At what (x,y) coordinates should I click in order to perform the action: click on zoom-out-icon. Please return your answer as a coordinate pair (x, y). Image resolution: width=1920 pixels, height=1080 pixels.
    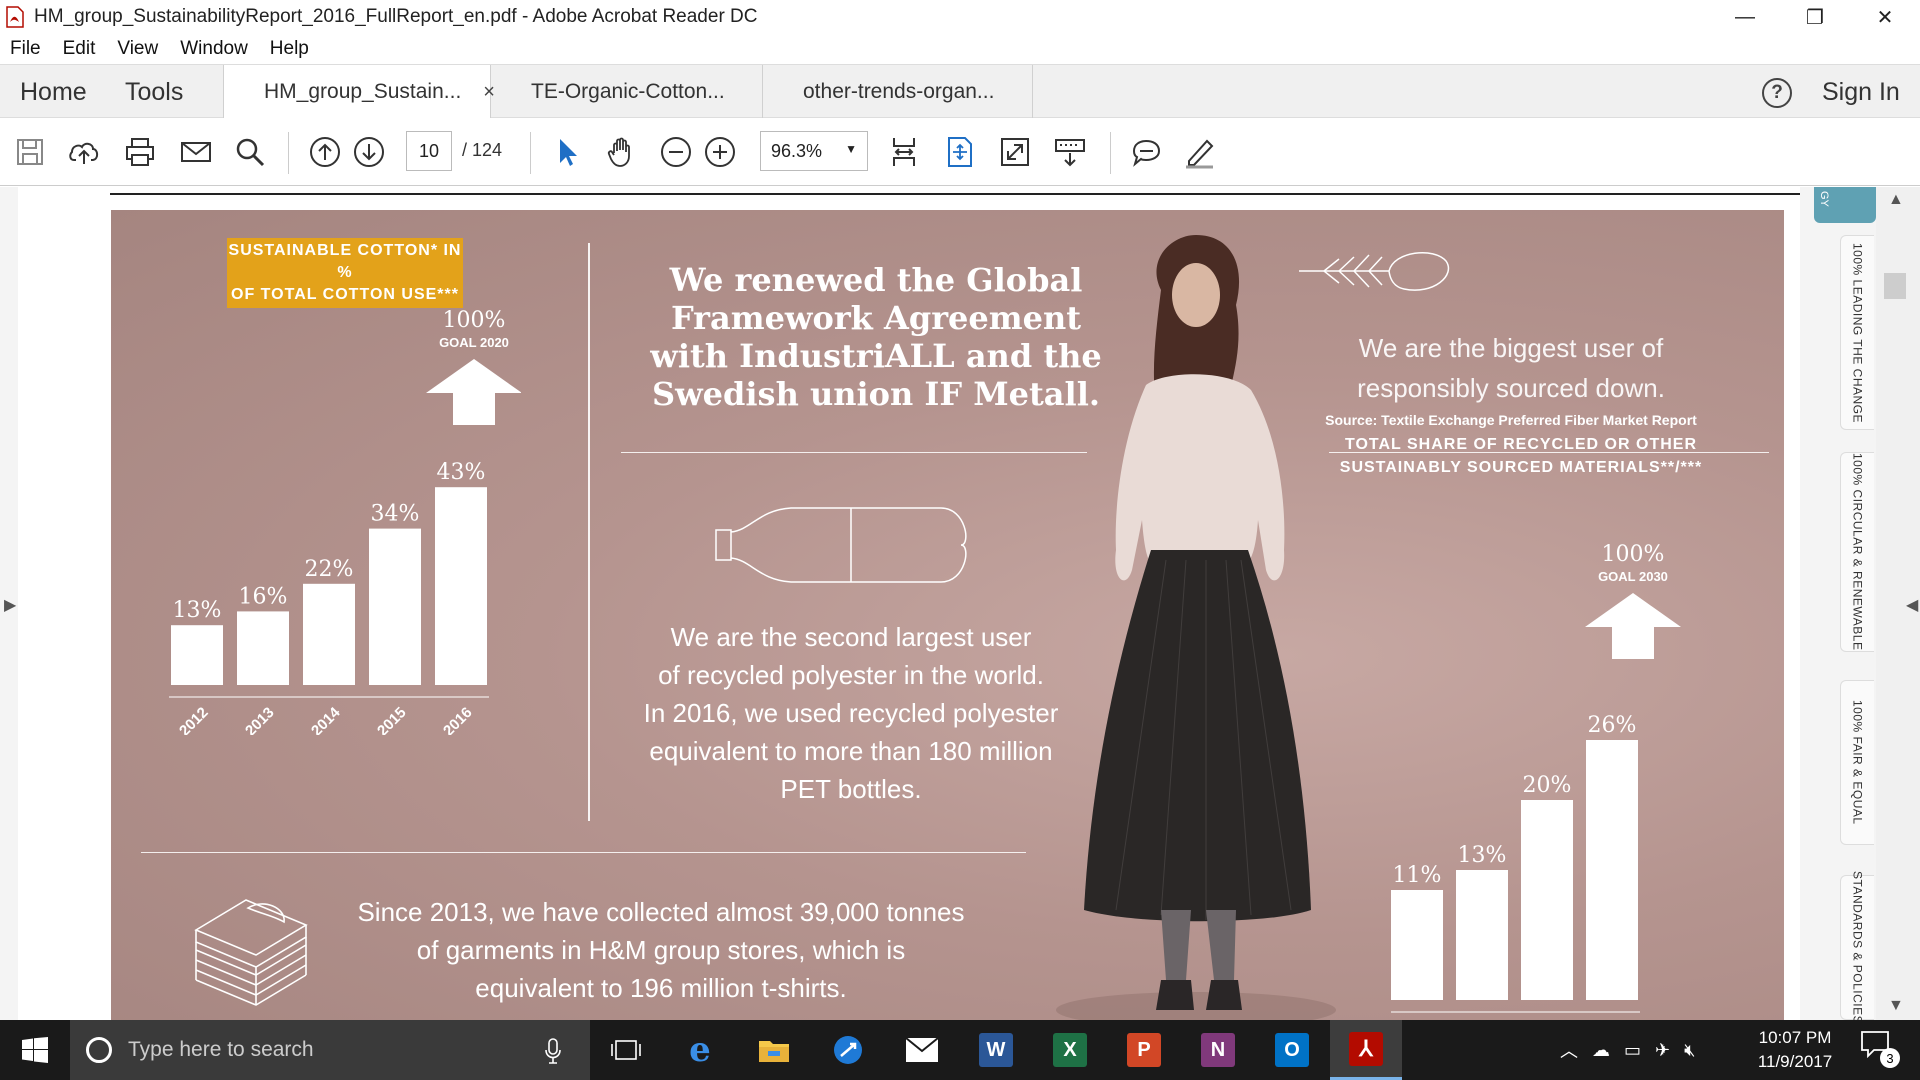
    Looking at the image, I should click on (676, 152).